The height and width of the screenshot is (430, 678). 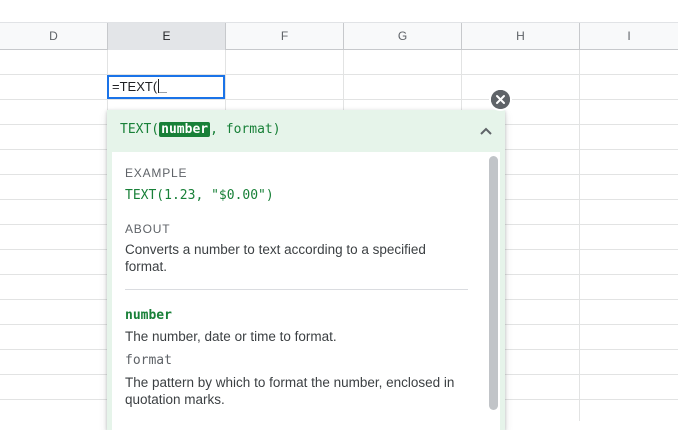 What do you see at coordinates (148, 360) in the screenshot?
I see `param-format-name: format` at bounding box center [148, 360].